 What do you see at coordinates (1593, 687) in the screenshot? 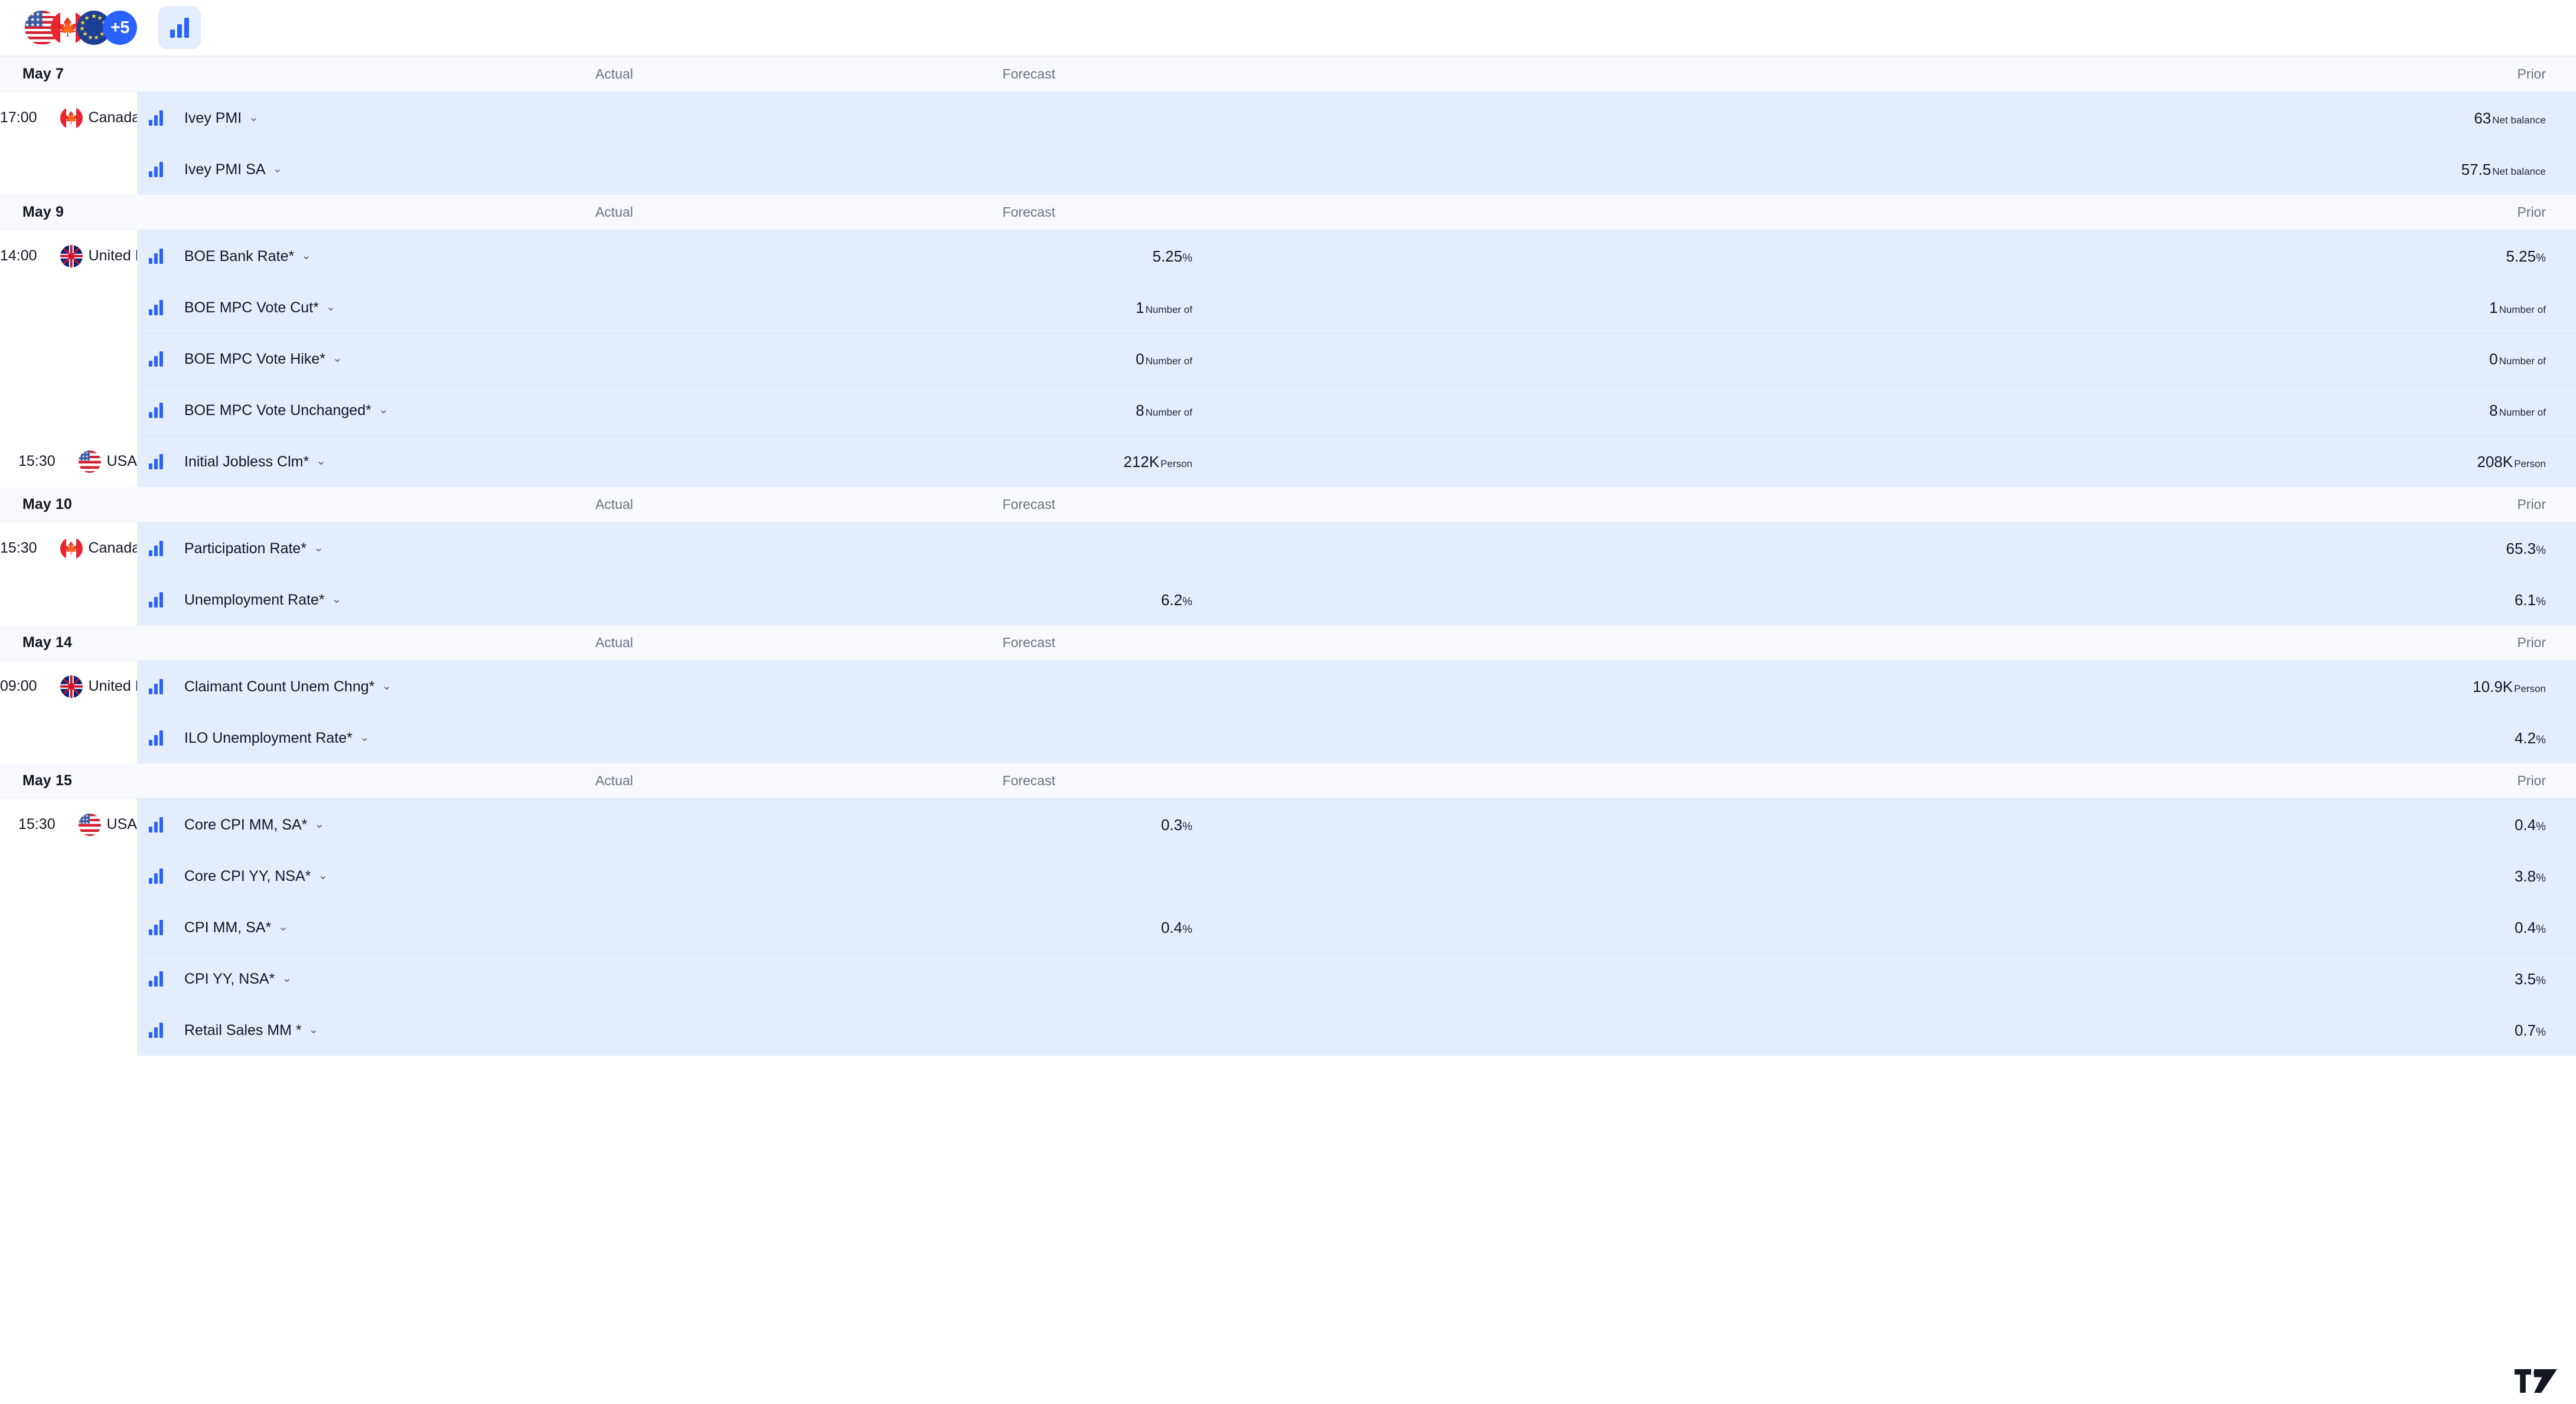
I see `event-values: 10.9K Person` at bounding box center [1593, 687].